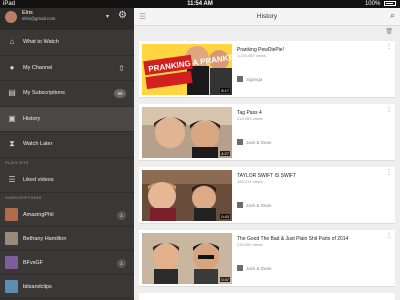 The width and height of the screenshot is (400, 300). What do you see at coordinates (32, 118) in the screenshot?
I see `sidebar-item-label: History` at bounding box center [32, 118].